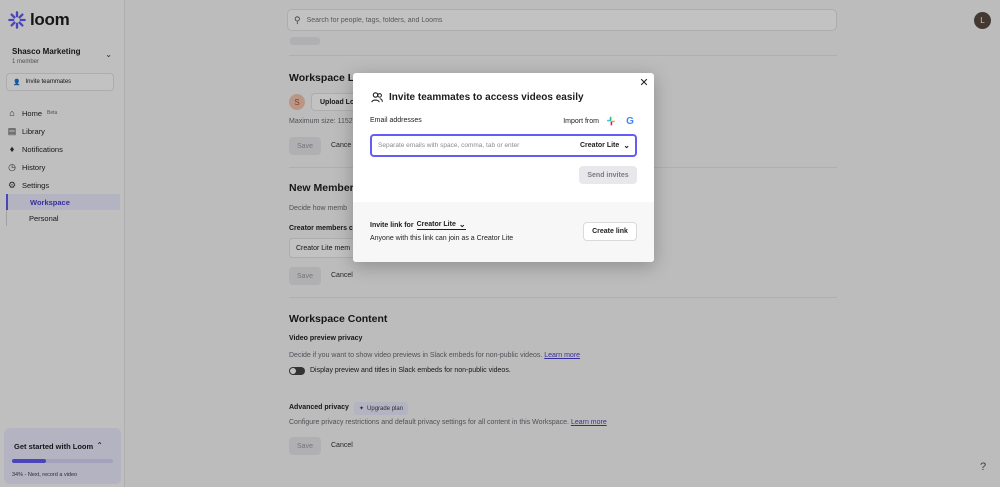 The width and height of the screenshot is (1000, 487). I want to click on invite-link-for: Invite link for Creator Lite ⌄, so click(418, 225).